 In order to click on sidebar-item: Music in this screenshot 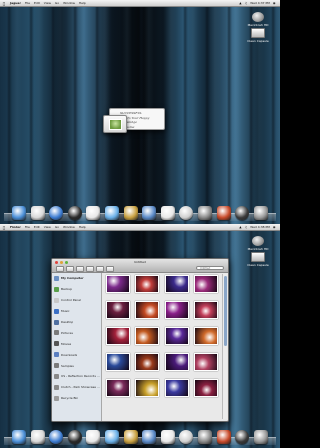, I will do `click(76, 311)`.